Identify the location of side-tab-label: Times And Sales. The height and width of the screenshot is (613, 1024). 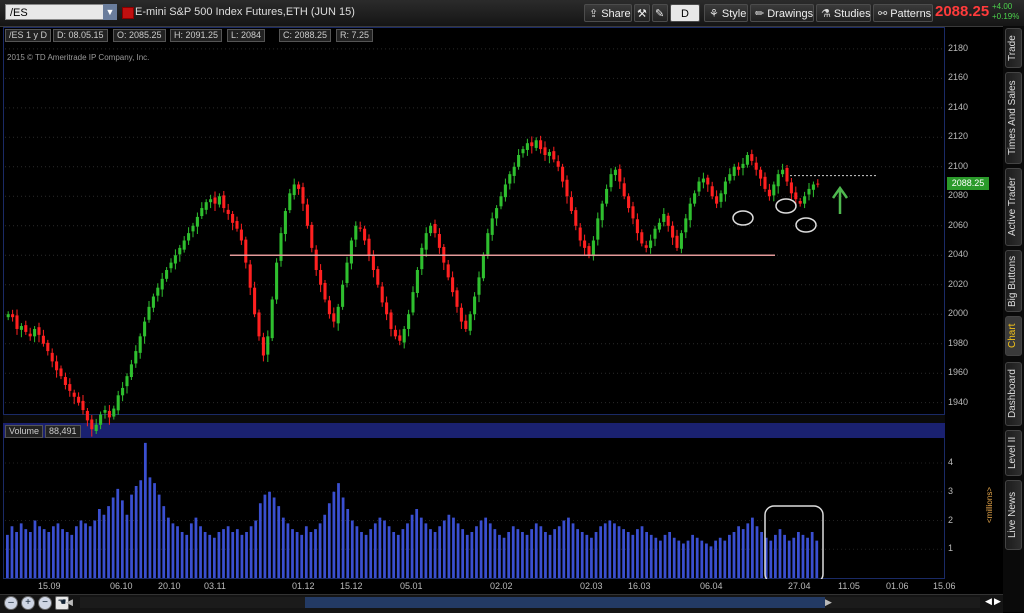
(1012, 118).